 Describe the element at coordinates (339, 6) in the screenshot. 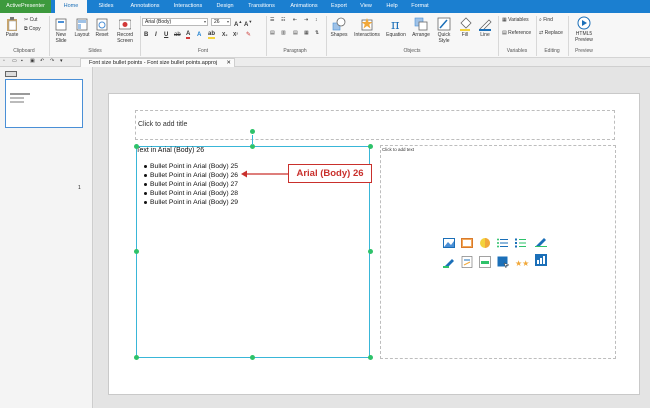

I see `tab-export: Export` at that location.